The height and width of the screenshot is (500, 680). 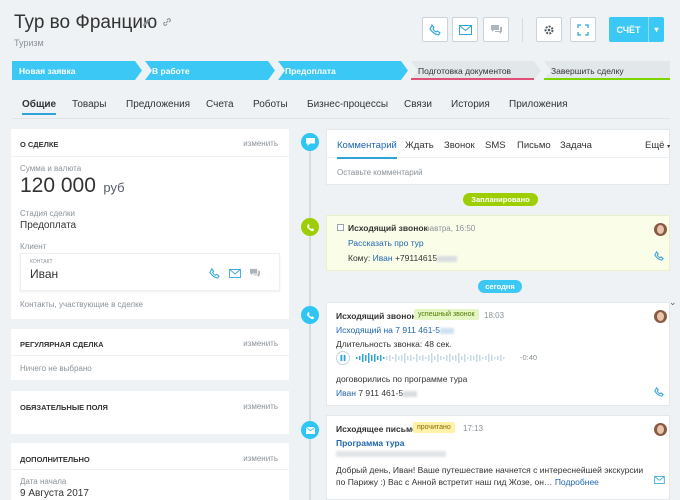 What do you see at coordinates (461, 70) in the screenshot?
I see `stage-documents: Подготовка документов` at bounding box center [461, 70].